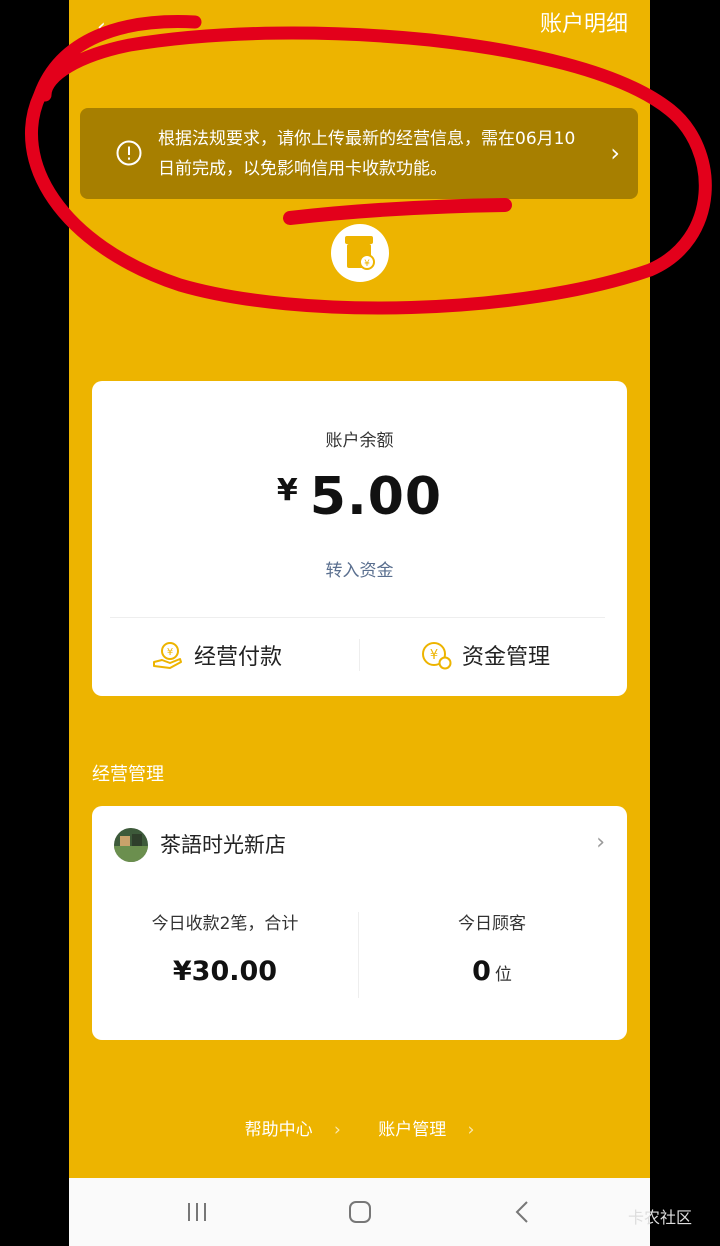  I want to click on currency-symbol: ¥, so click(287, 490).